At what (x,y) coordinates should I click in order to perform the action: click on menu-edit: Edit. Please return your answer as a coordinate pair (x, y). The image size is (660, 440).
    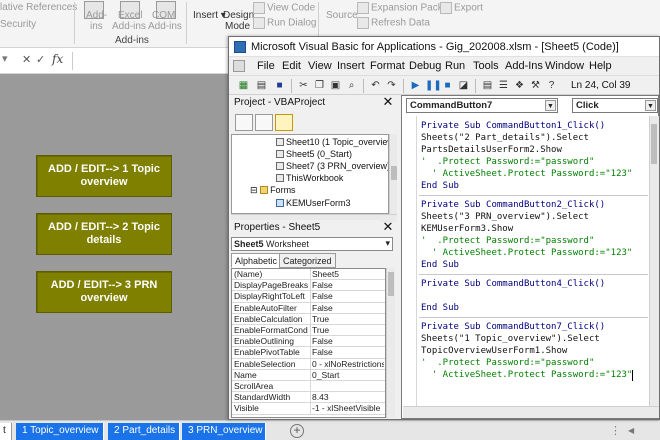
    Looking at the image, I should click on (291, 66).